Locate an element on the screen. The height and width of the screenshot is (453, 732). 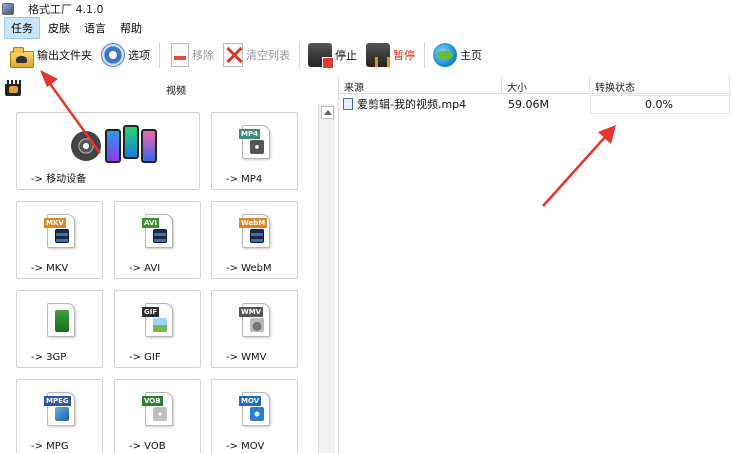
task-status: 0.0% is located at coordinates (660, 104).